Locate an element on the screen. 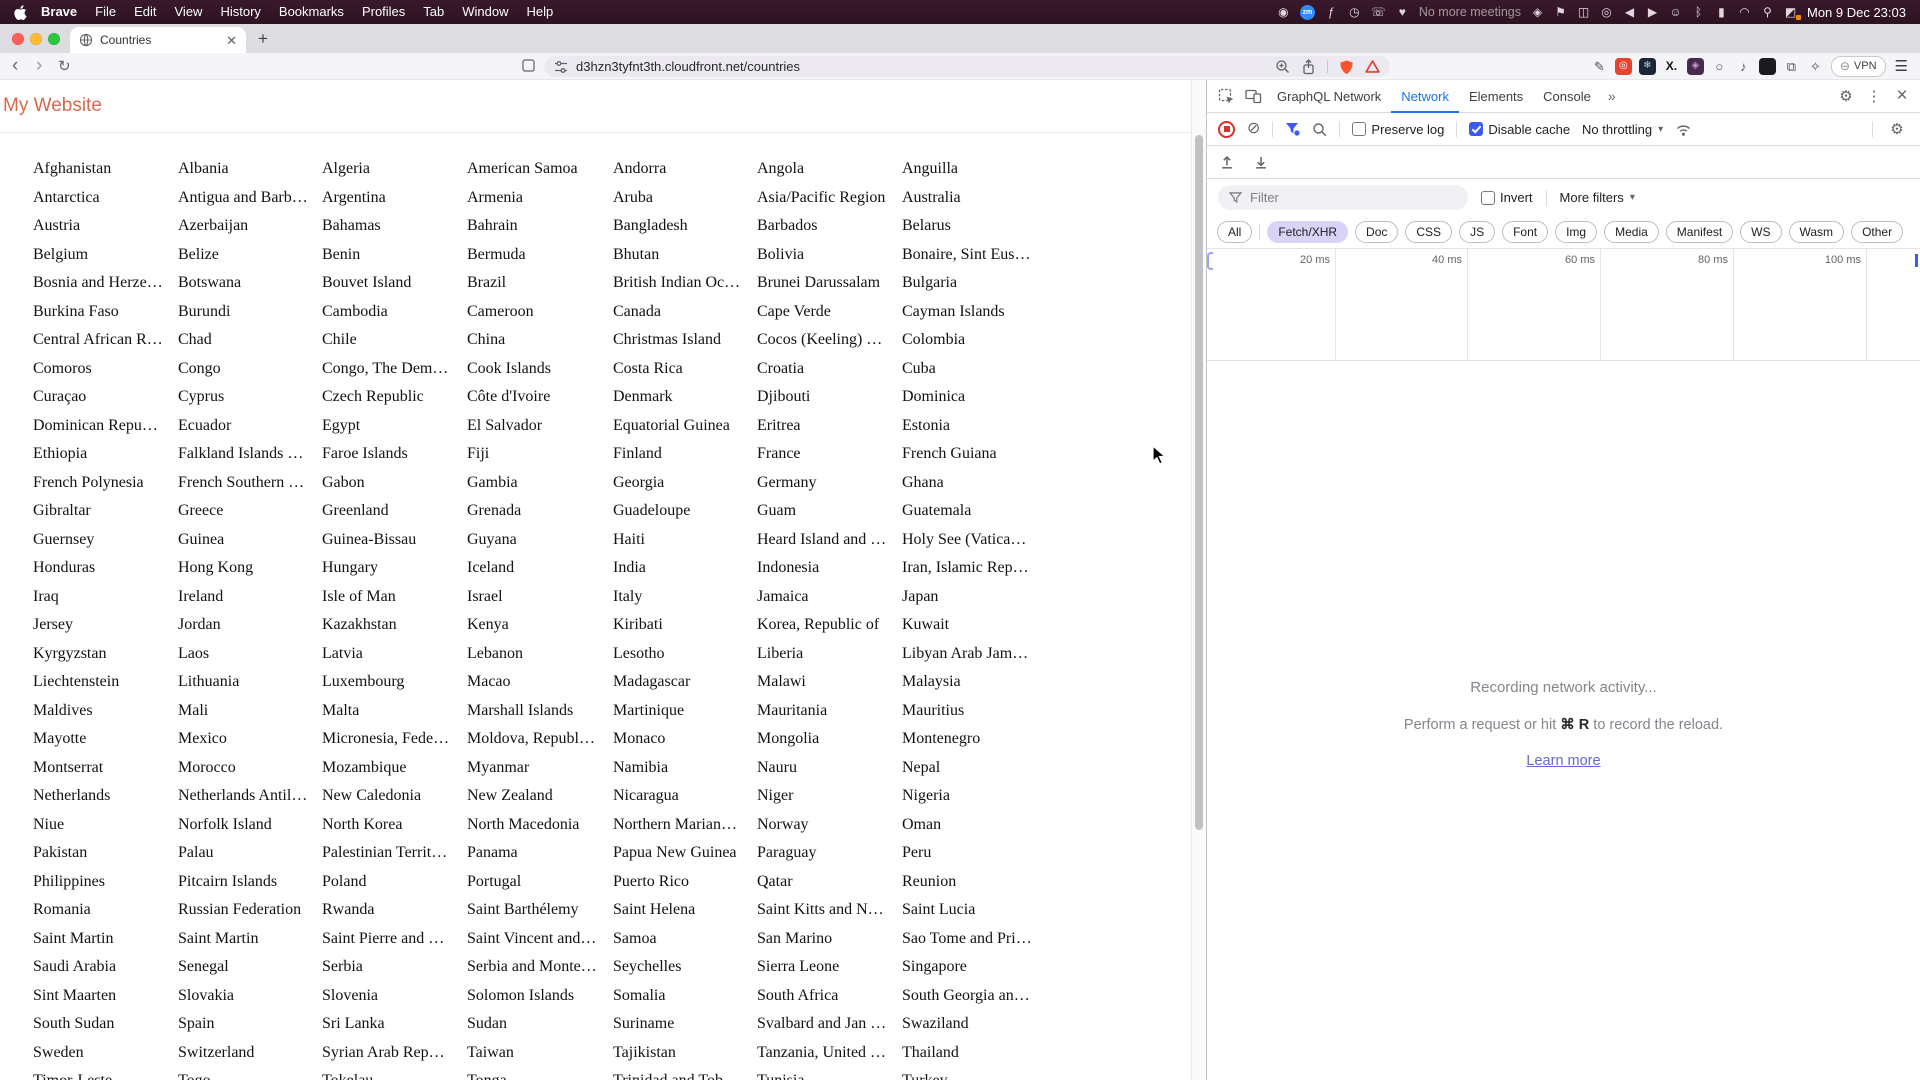 The image size is (1920, 1080). country-item: Togo is located at coordinates (250, 1073).